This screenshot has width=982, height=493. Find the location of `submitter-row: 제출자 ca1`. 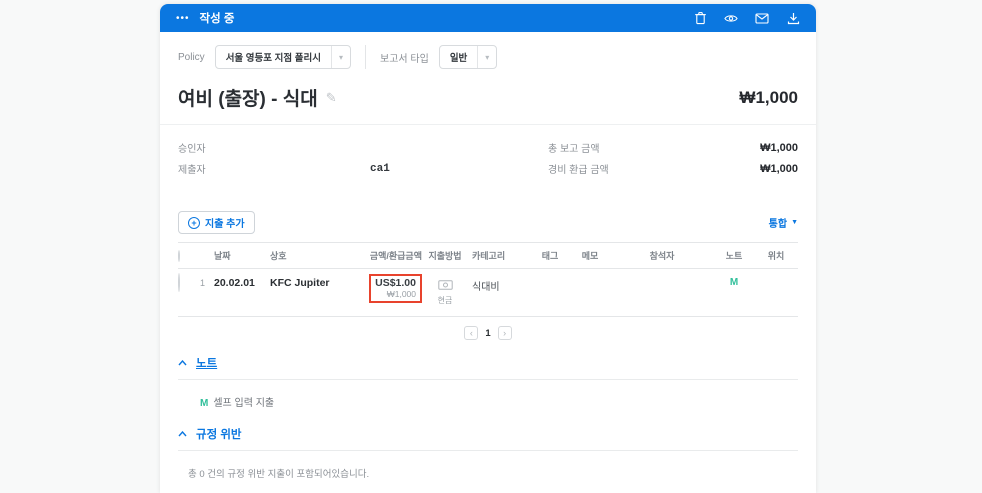

submitter-row: 제출자 ca1 is located at coordinates (363, 168).